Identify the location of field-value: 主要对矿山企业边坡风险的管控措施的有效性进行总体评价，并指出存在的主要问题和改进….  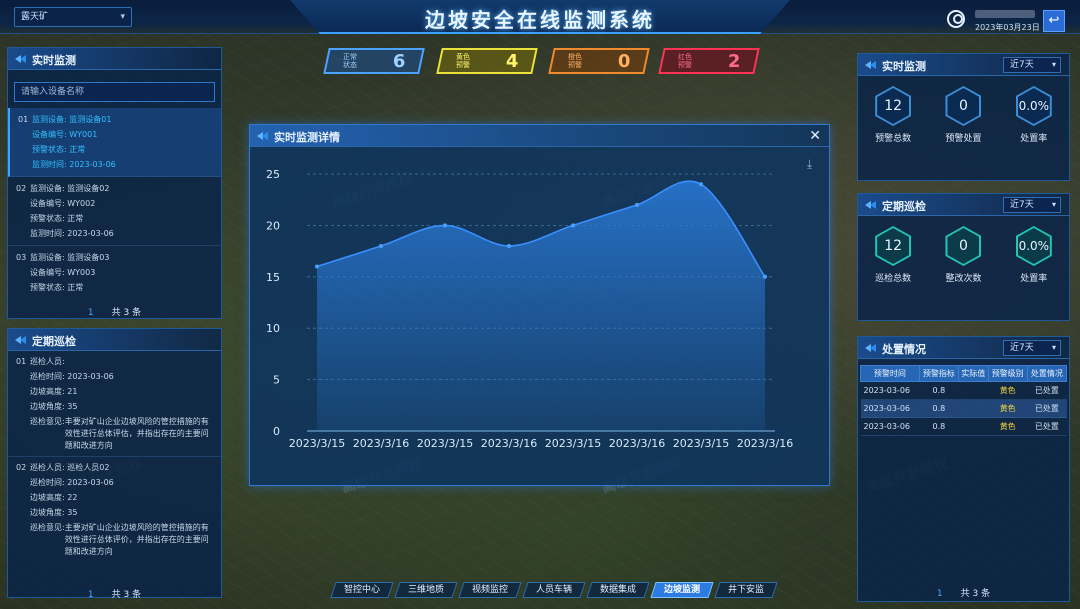
(136, 539).